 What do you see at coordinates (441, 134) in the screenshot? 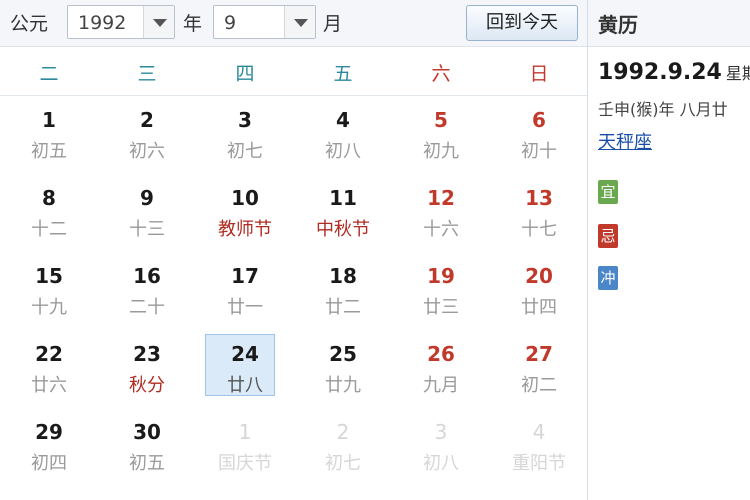
I see `day-cell: 5 初九` at bounding box center [441, 134].